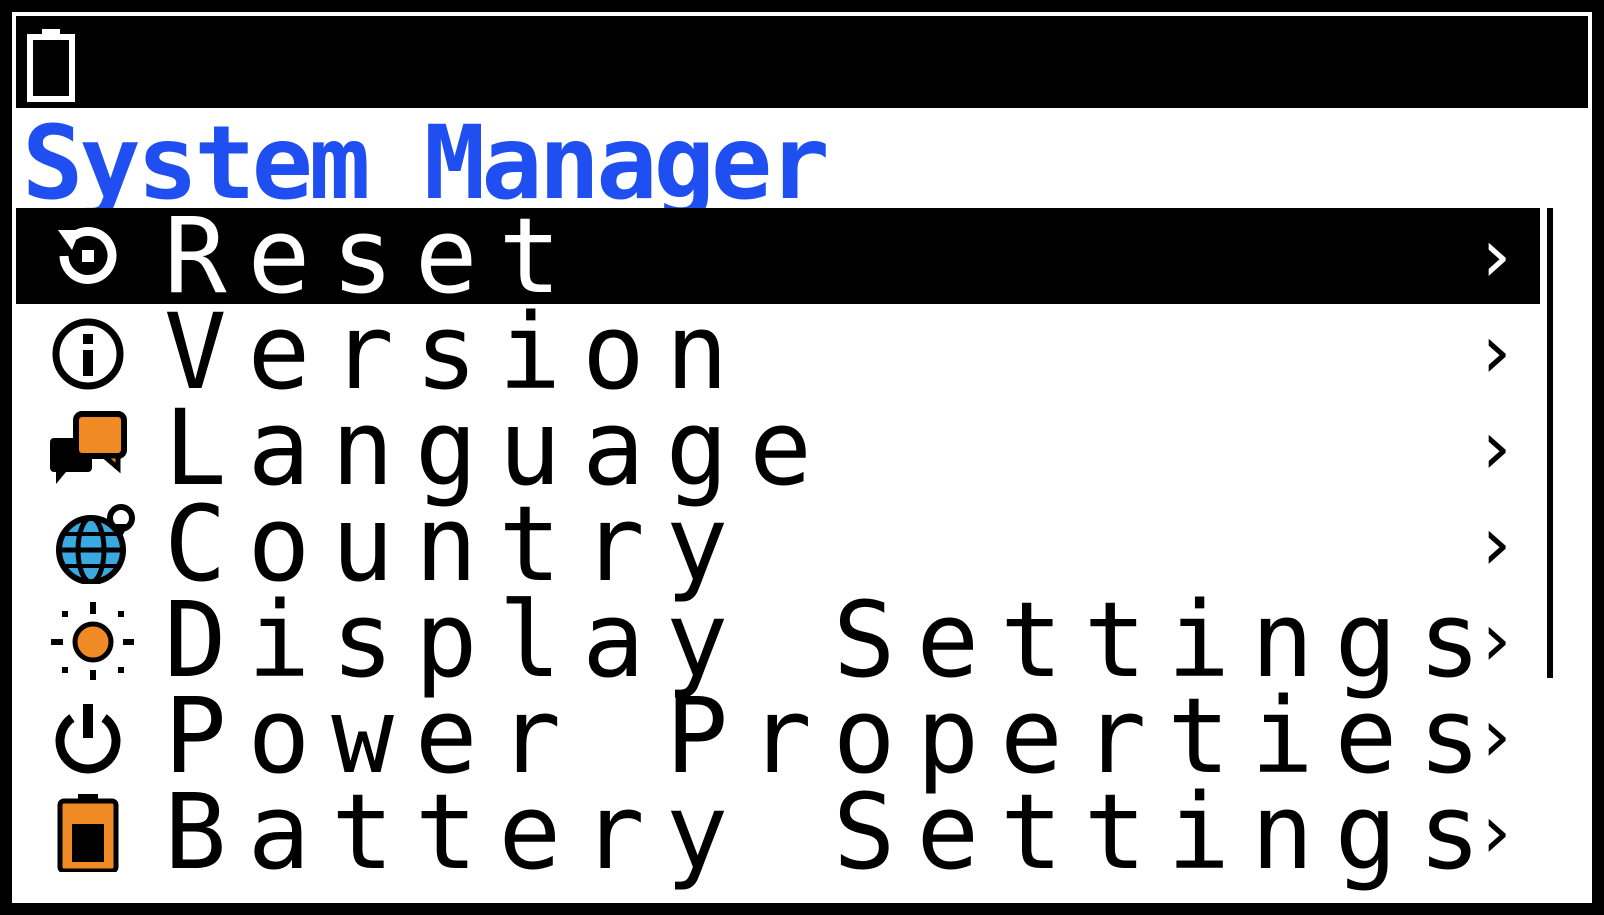  I want to click on status-bar, so click(802, 62).